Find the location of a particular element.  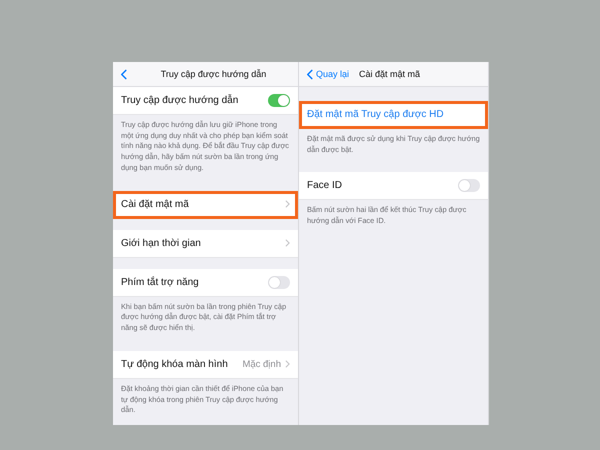

settings-row: Giới hạn thời gian is located at coordinates (205, 244).